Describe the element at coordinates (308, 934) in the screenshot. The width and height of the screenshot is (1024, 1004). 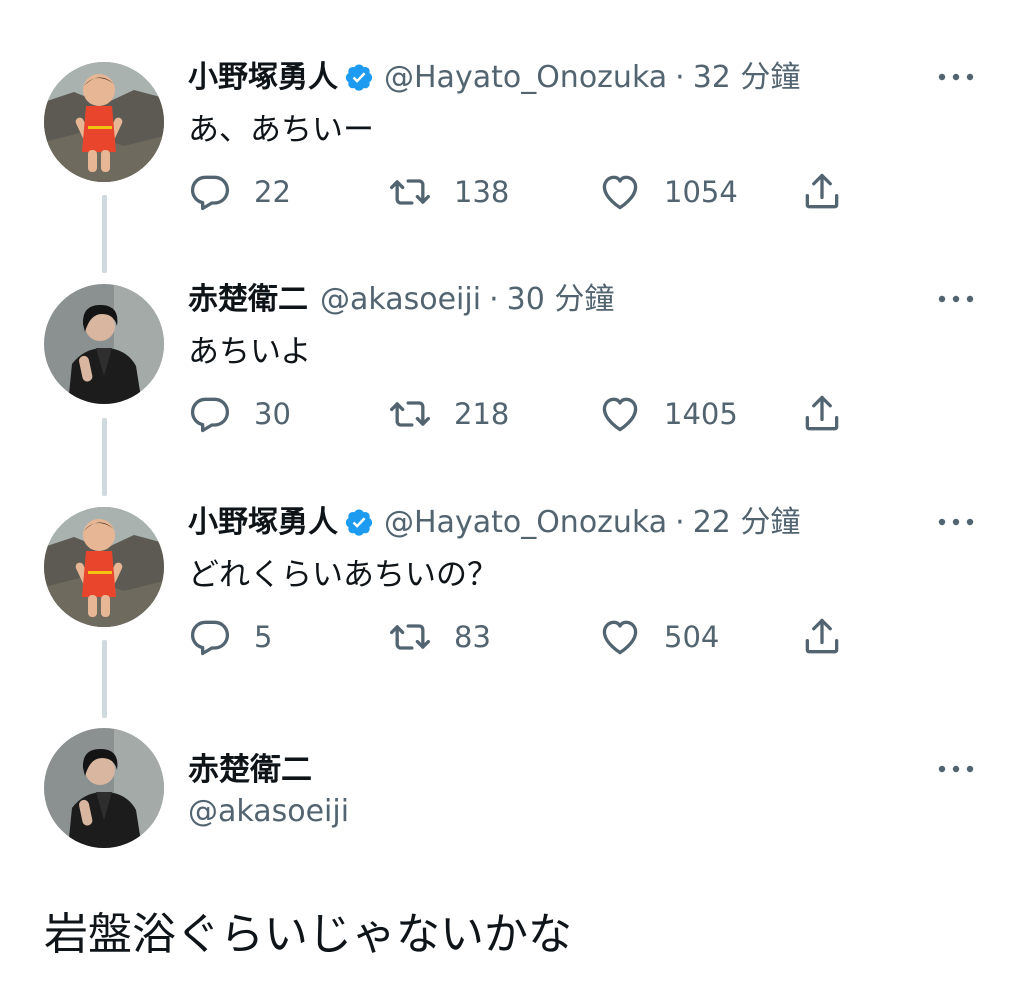
I see `focused-tweet-text: 岩盤浴ぐらいじゃないかな` at that location.